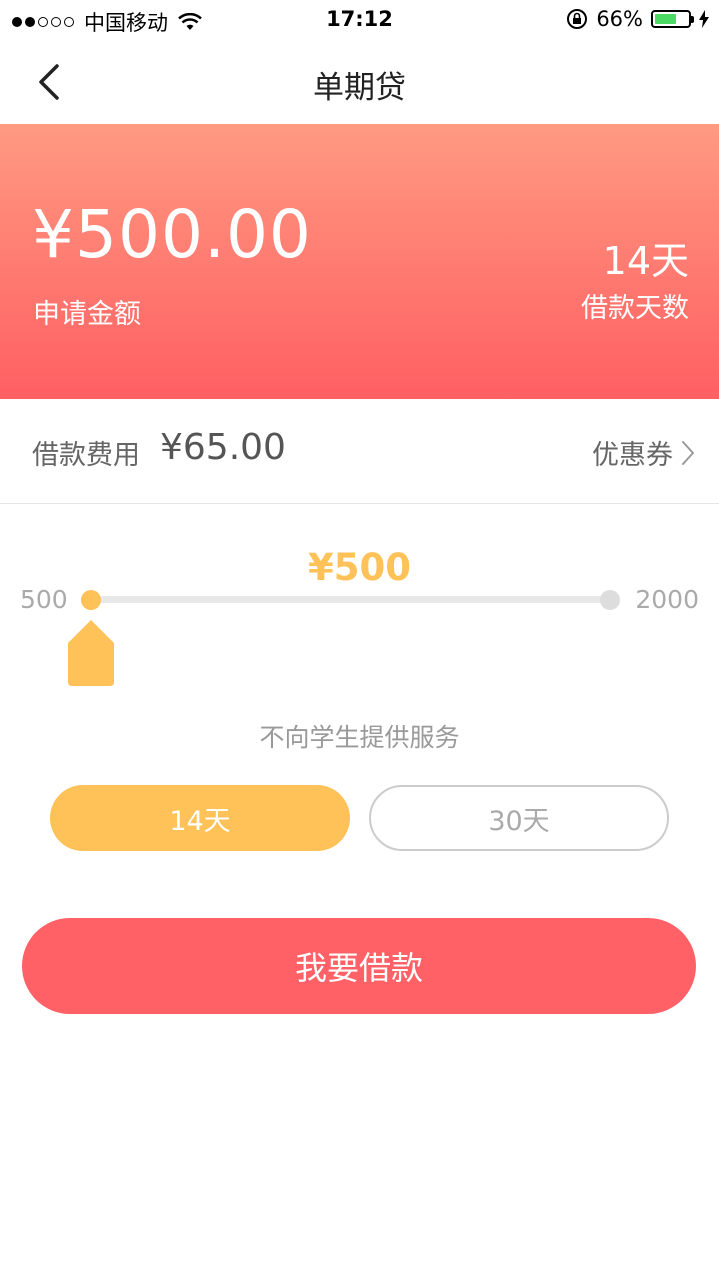  Describe the element at coordinates (359, 567) in the screenshot. I see `slider-current-value: ¥500` at that location.